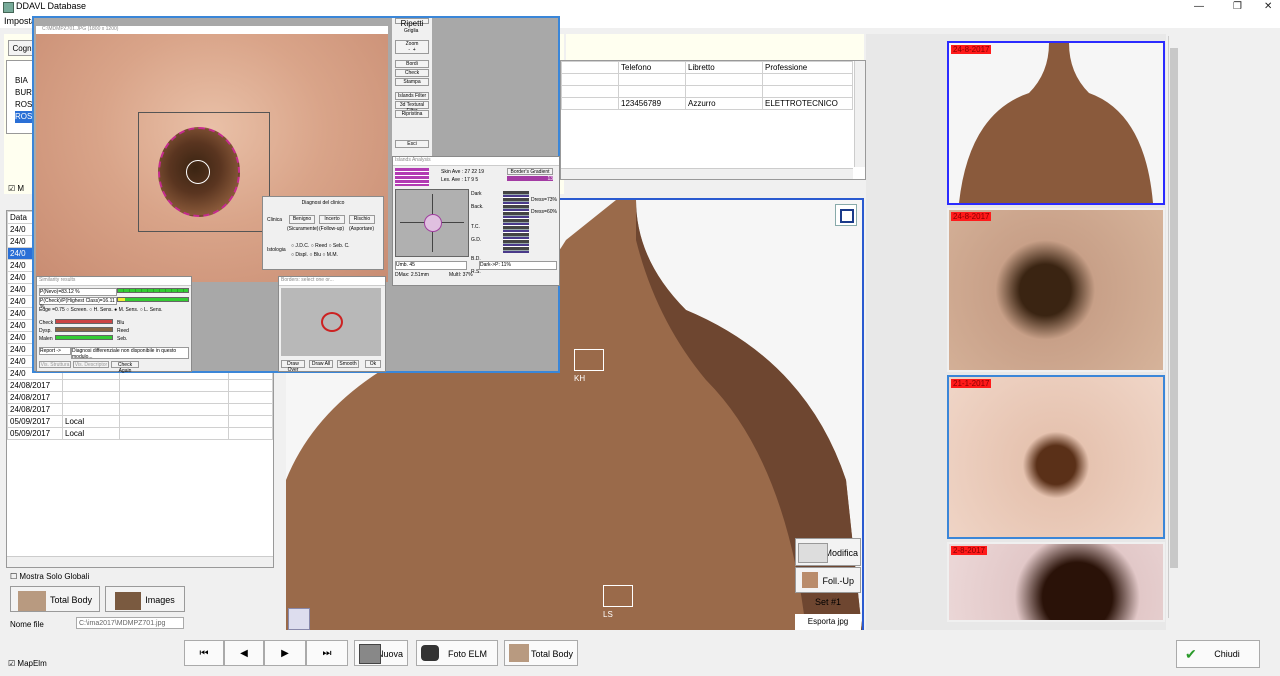  Describe the element at coordinates (589, 360) in the screenshot. I see `marker-kh` at that location.